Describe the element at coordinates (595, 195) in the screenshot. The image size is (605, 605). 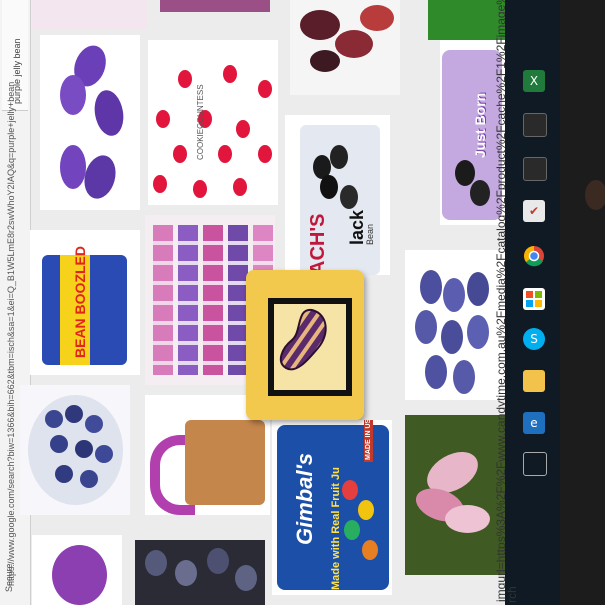
I see `monitor-edge` at that location.